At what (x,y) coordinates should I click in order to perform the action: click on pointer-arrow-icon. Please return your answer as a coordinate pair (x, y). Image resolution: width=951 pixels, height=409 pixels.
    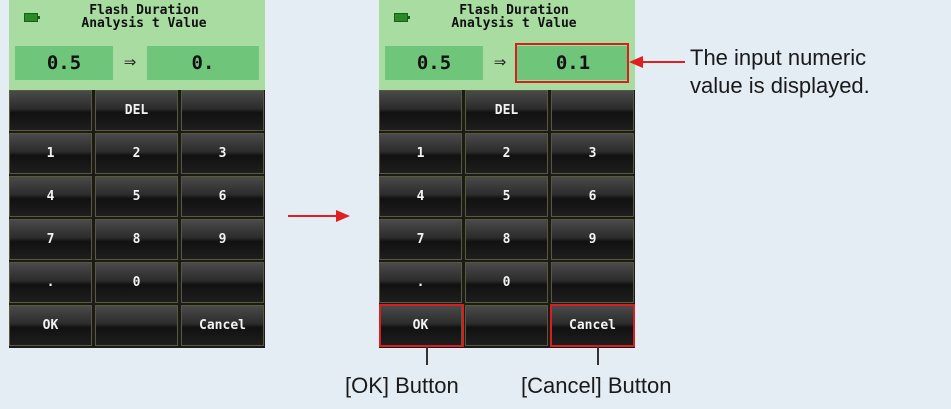
    Looking at the image, I should click on (657, 62).